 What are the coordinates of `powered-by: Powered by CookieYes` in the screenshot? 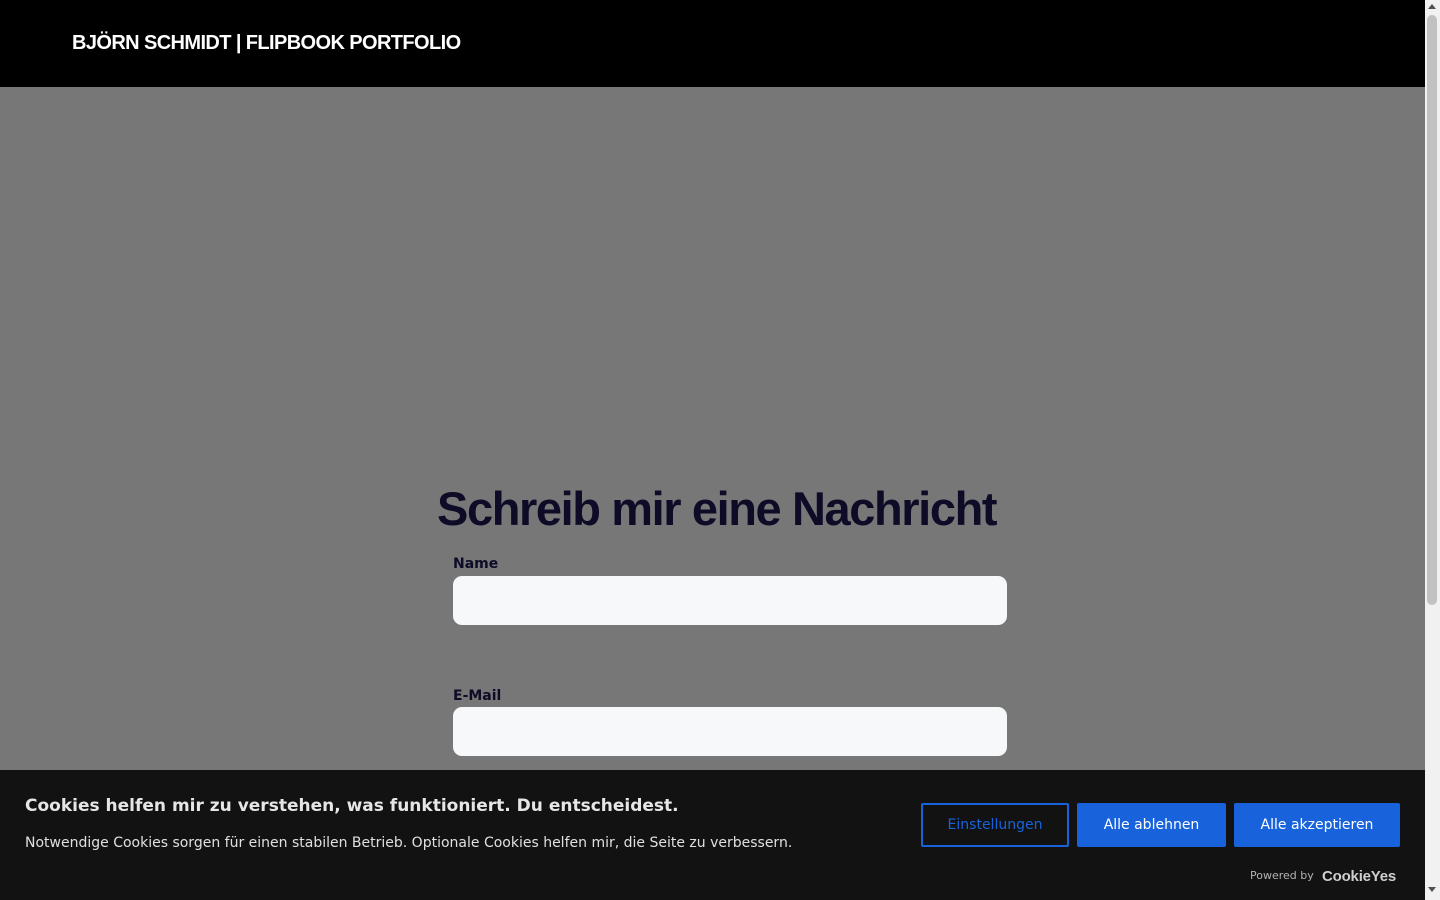 It's located at (1325, 878).